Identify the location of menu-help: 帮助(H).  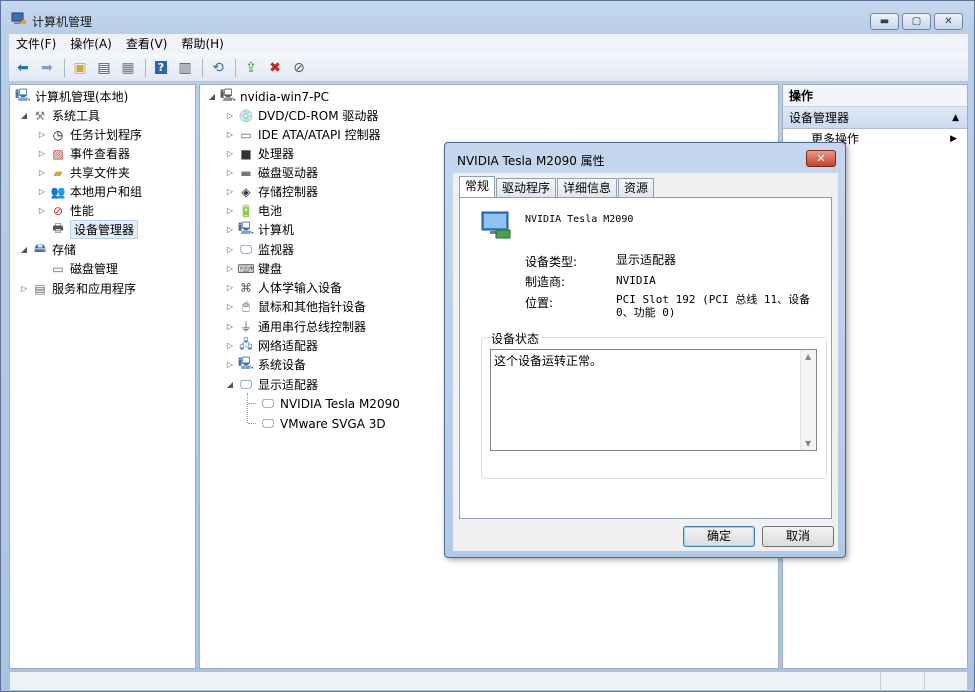
(202, 44).